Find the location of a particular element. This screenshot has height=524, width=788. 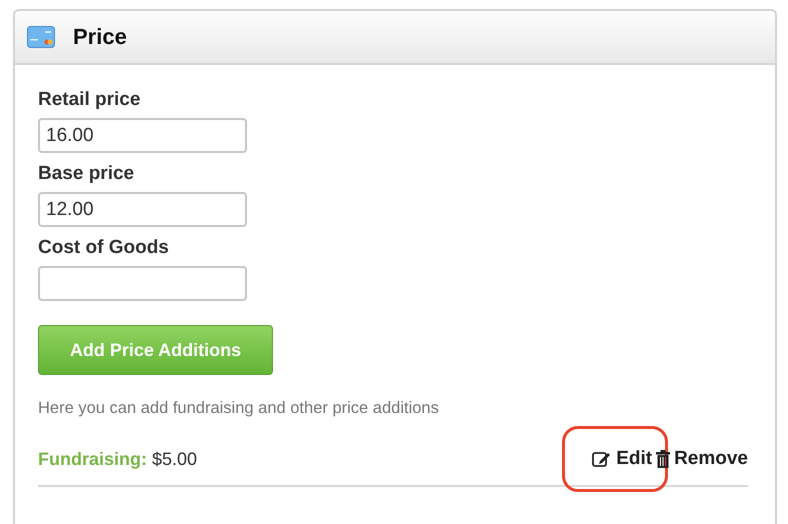

price-input: 12.00 is located at coordinates (142, 209).